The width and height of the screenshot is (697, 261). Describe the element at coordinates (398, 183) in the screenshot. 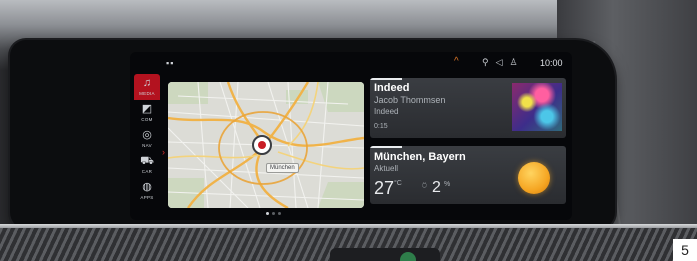

I see `temperature-unit: °C` at that location.